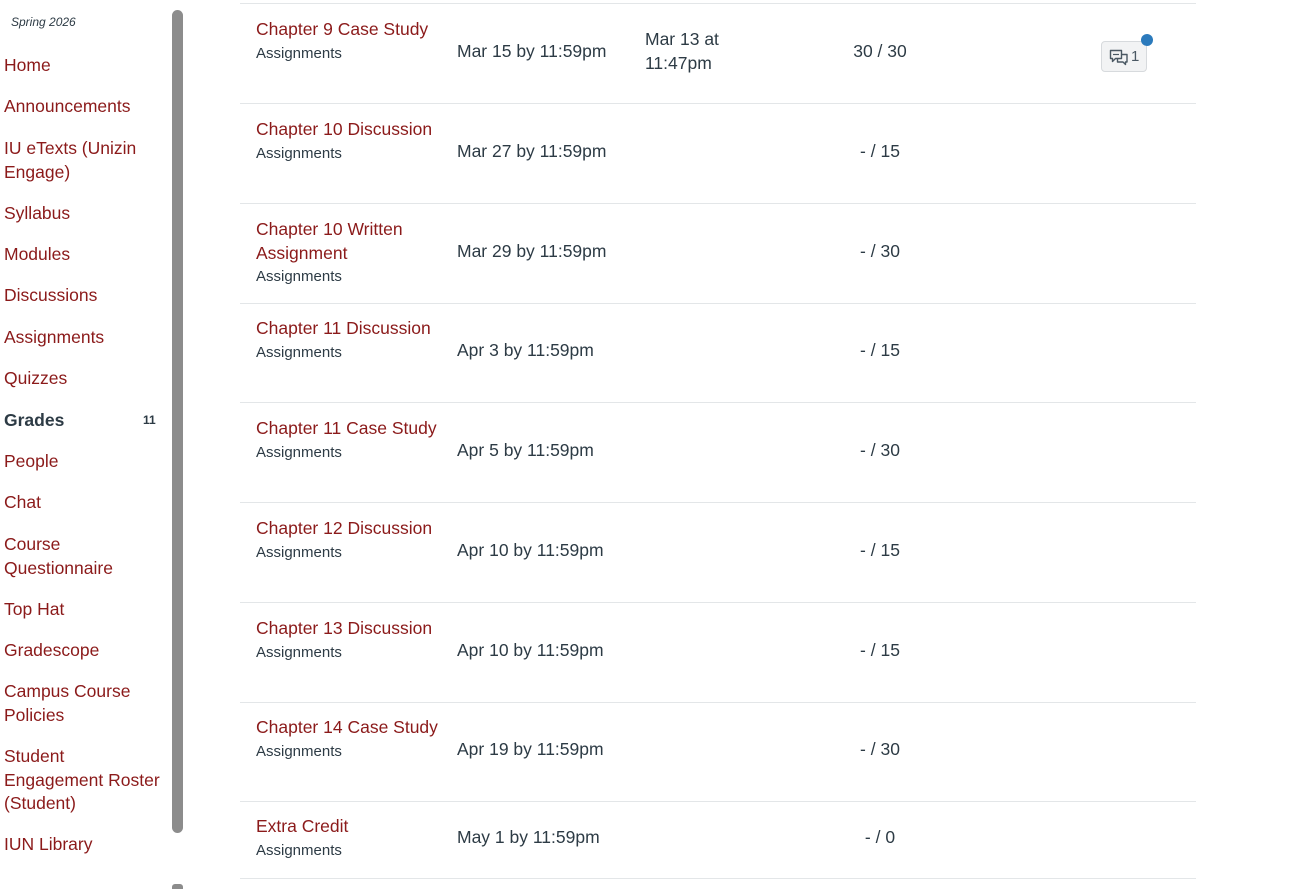  Describe the element at coordinates (84, 610) in the screenshot. I see `nav-top-hat: Top Hat` at that location.